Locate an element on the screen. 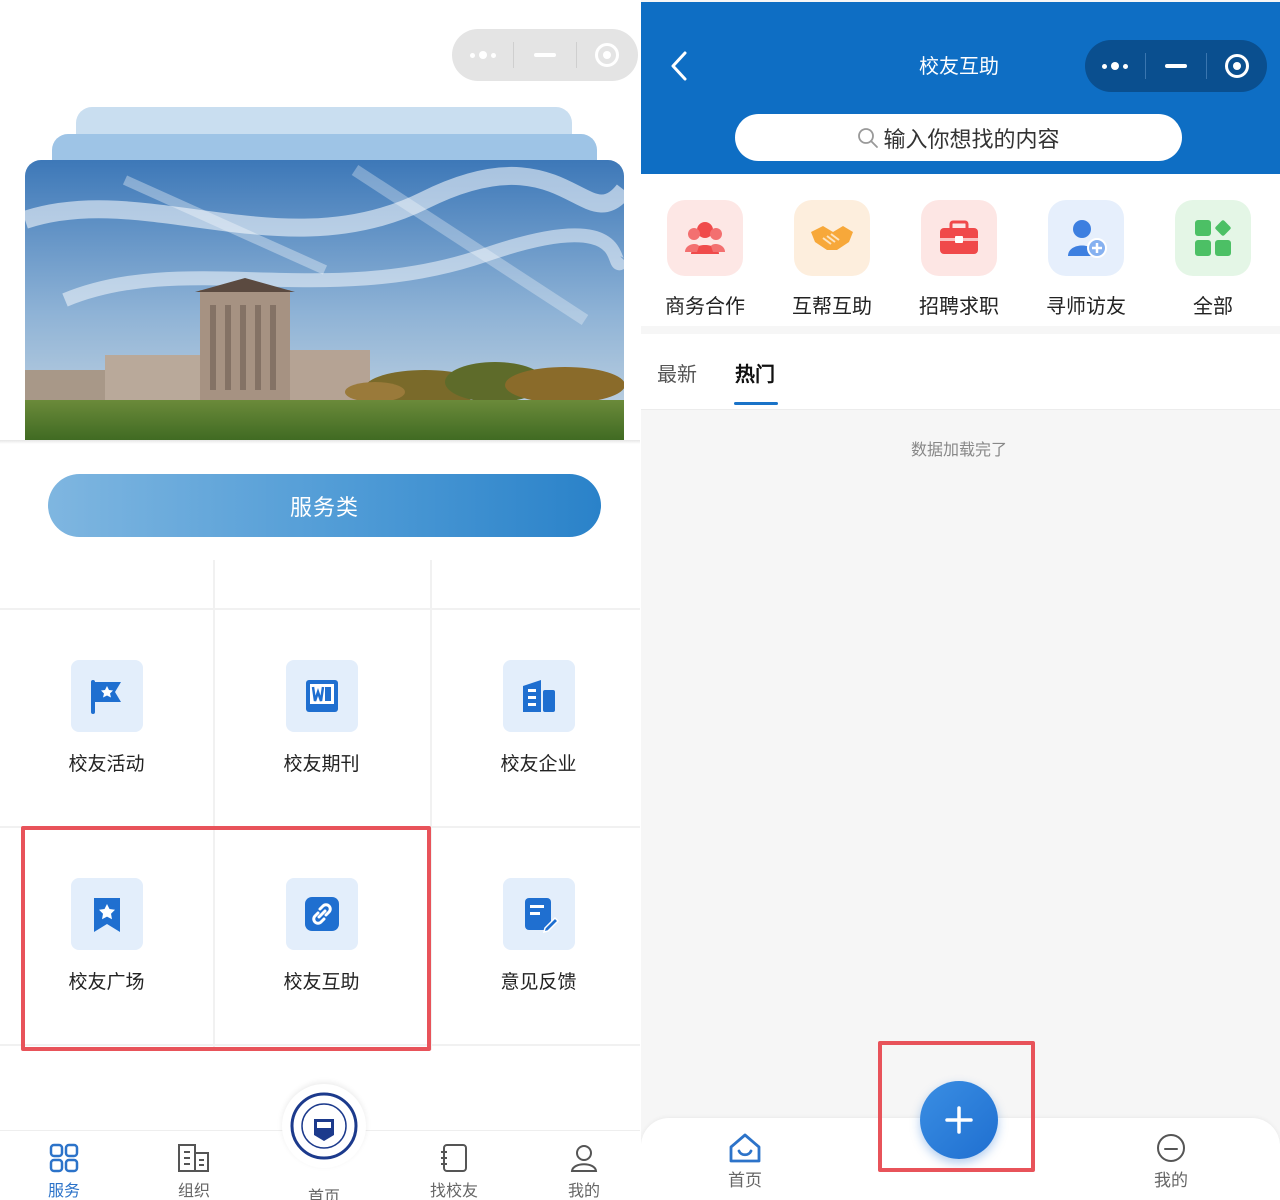 The height and width of the screenshot is (1200, 1280). home-icon is located at coordinates (745, 1148).